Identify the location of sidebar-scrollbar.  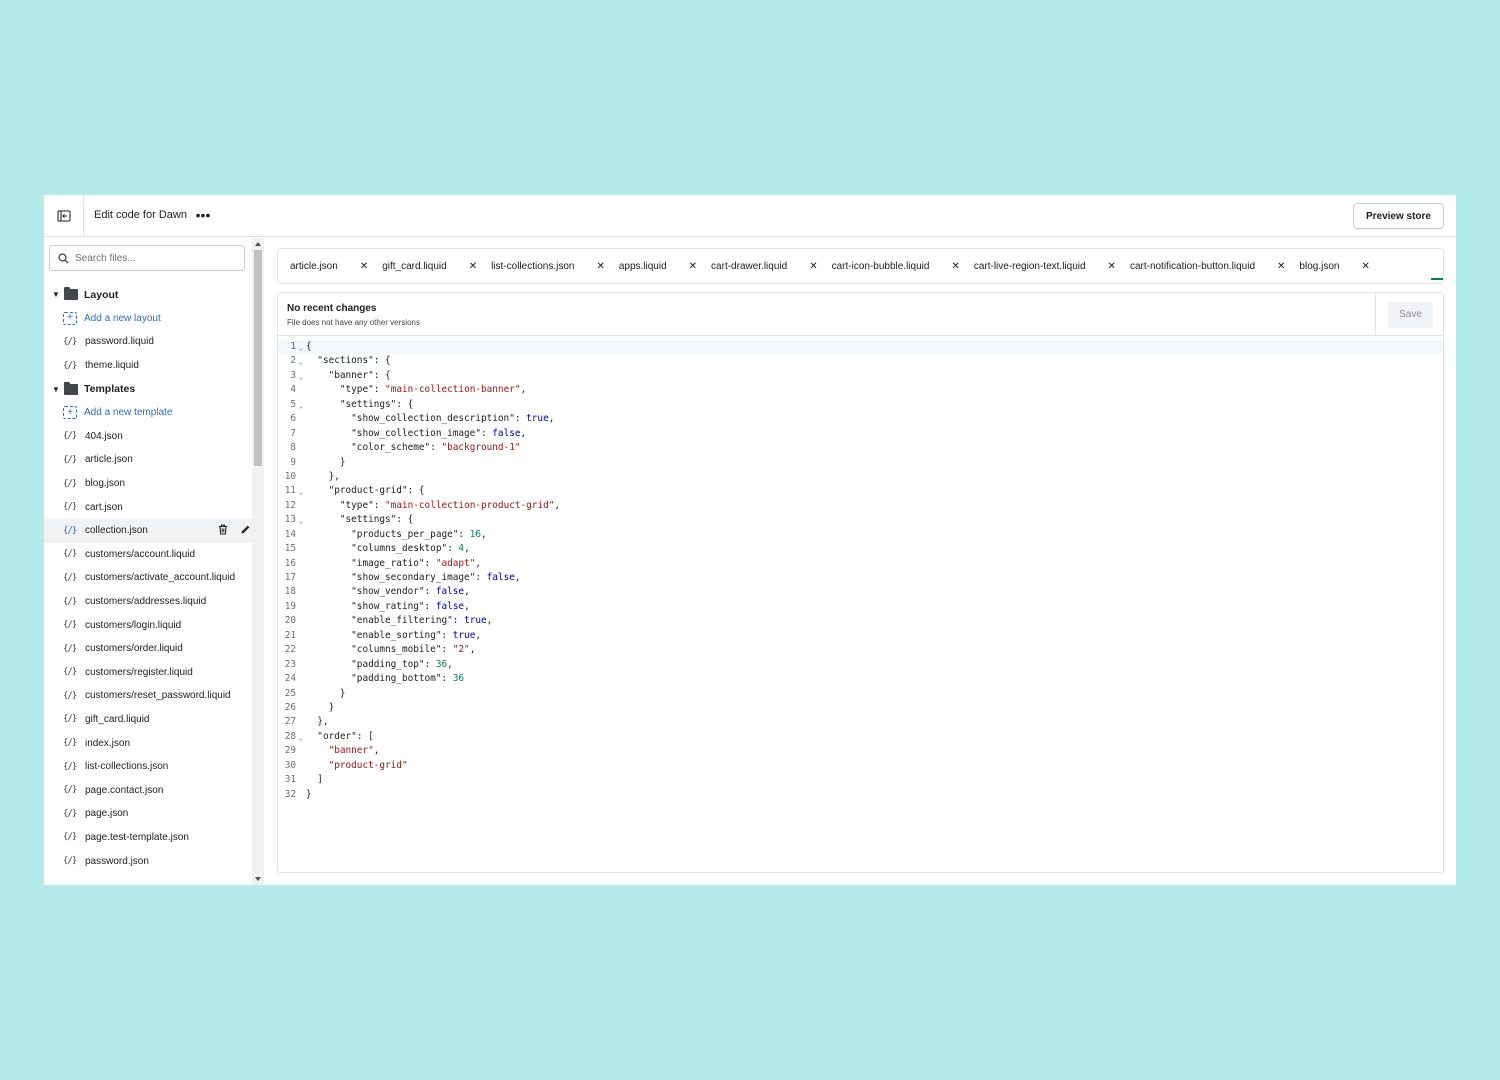
(258, 561).